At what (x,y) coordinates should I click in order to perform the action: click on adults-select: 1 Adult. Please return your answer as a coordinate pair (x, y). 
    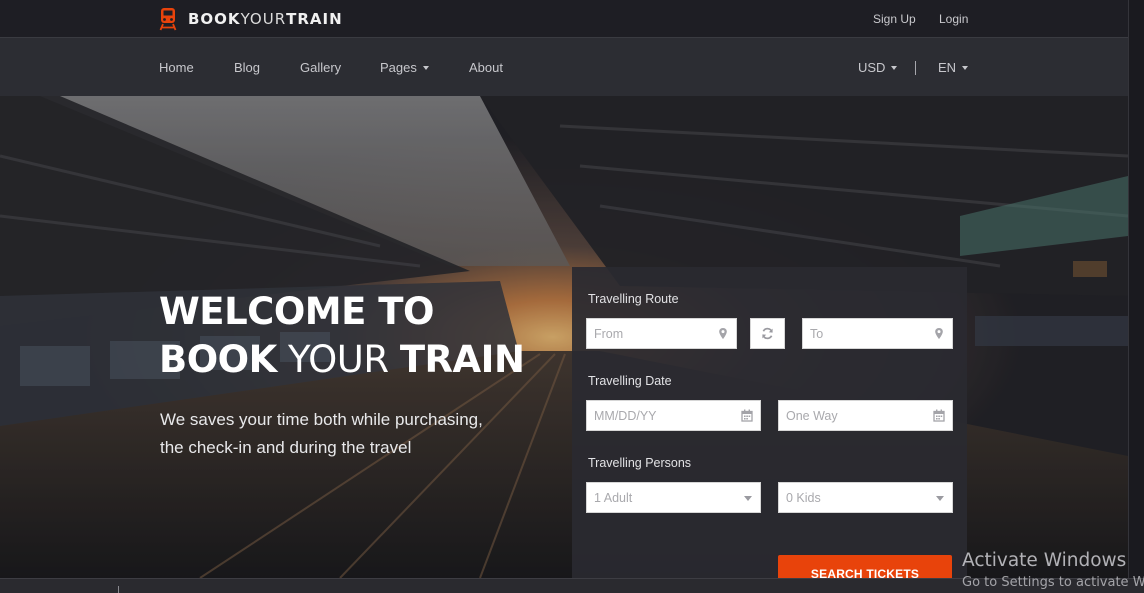
    Looking at the image, I should click on (673, 497).